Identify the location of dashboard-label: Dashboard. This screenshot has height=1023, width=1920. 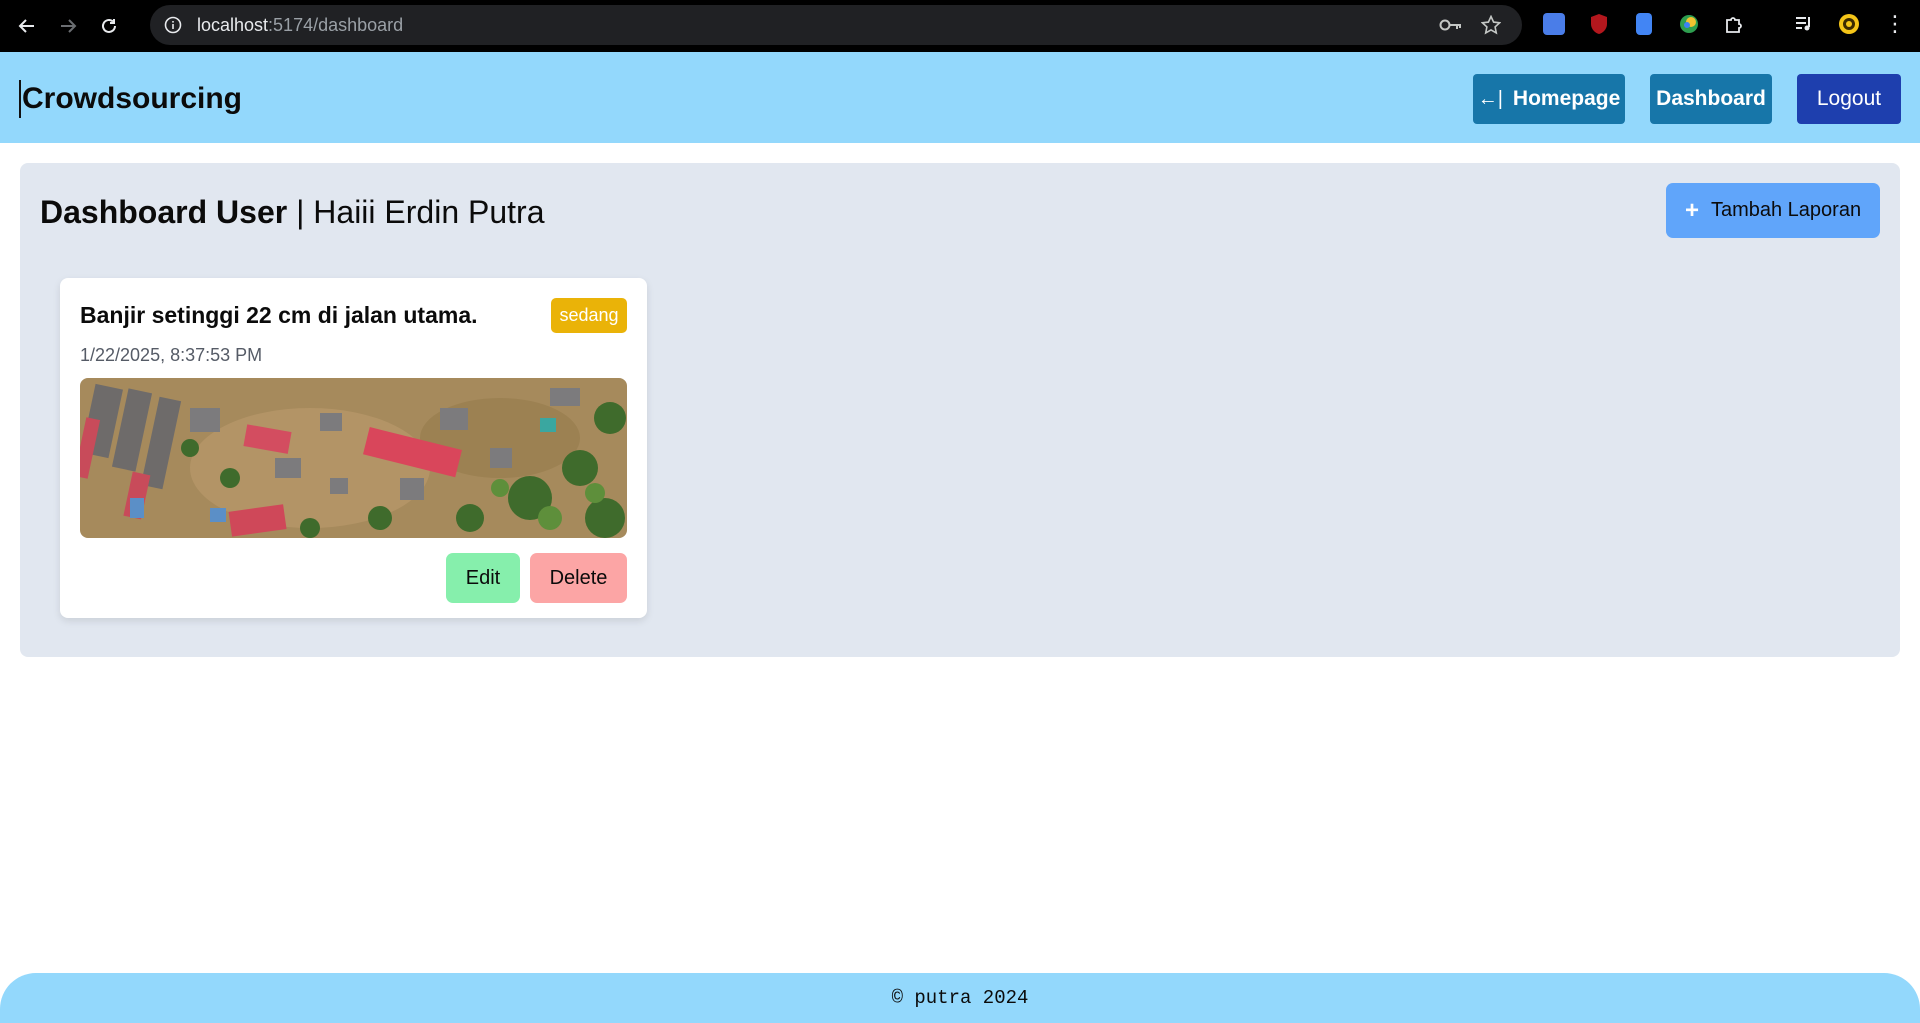
(1711, 98).